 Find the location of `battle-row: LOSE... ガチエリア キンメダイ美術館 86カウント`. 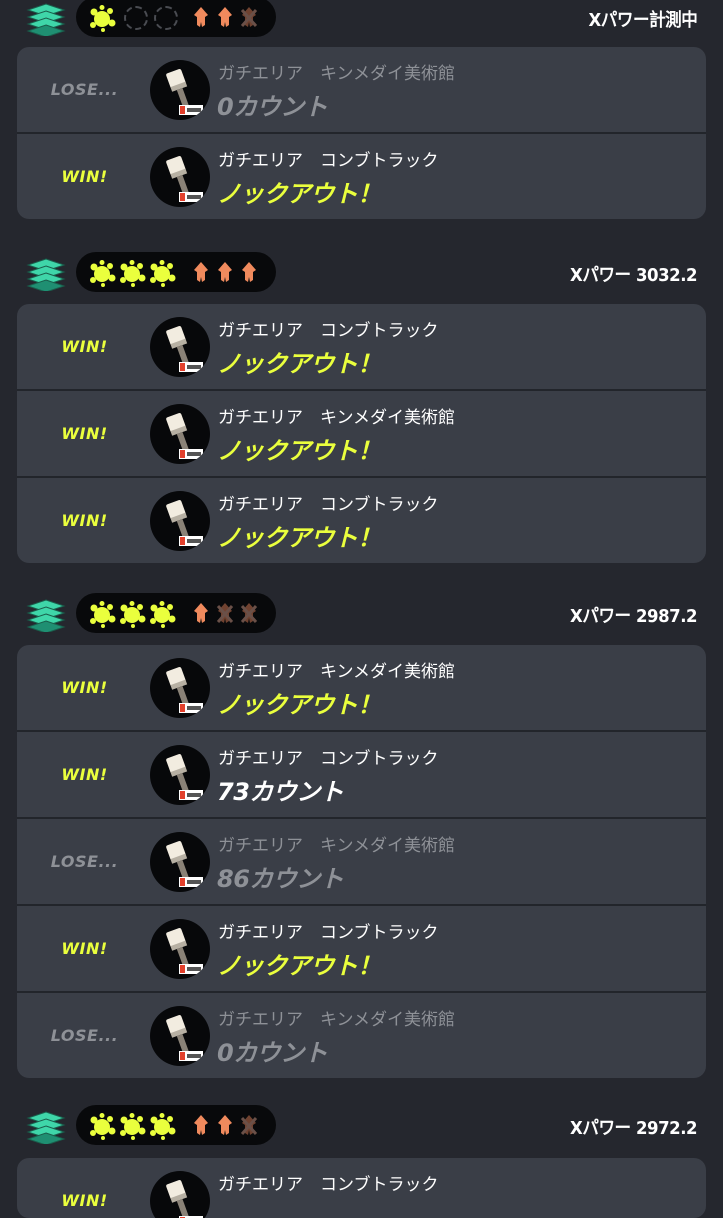

battle-row: LOSE... ガチエリア キンメダイ美術館 86カウント is located at coordinates (361, 860).